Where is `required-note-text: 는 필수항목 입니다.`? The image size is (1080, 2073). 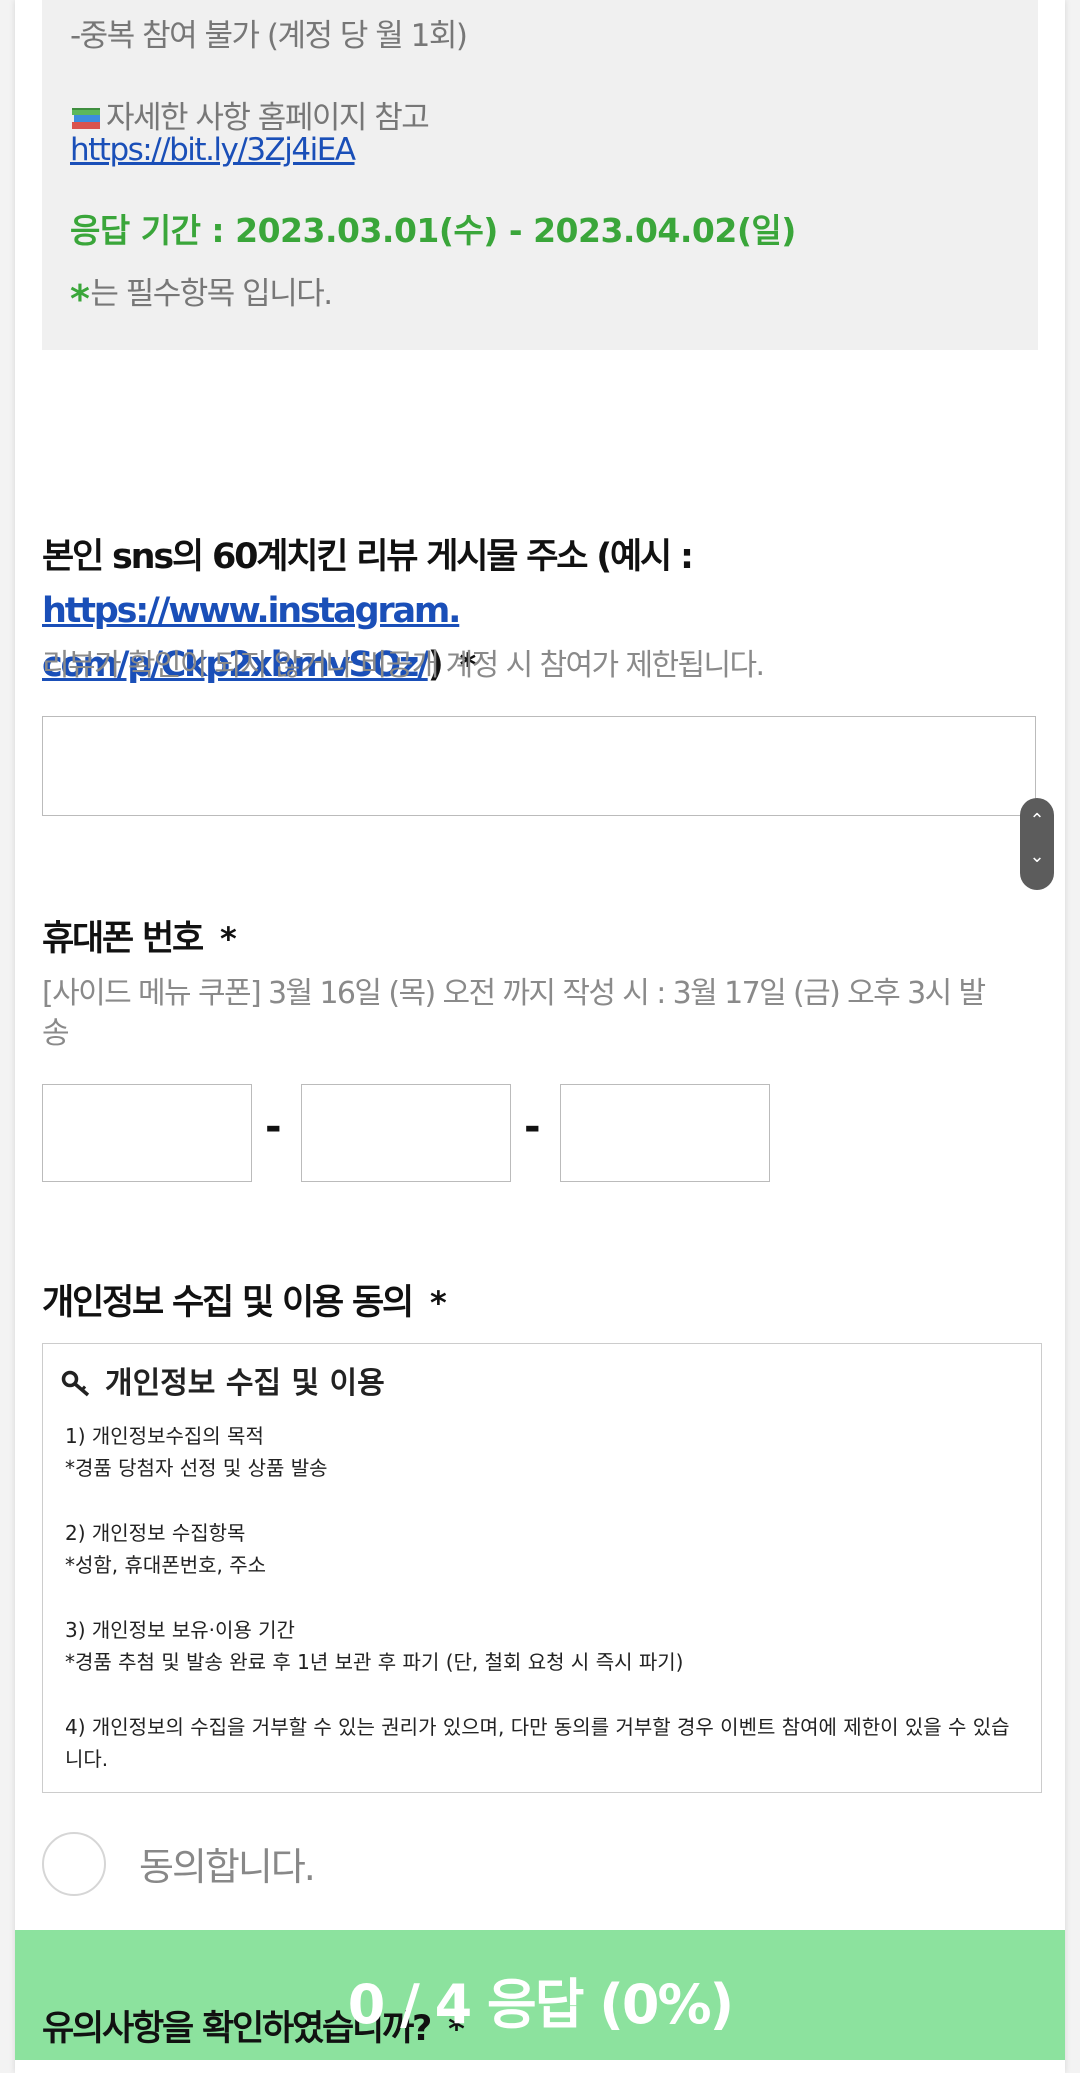
required-note-text: 는 필수항목 입니다. is located at coordinates (211, 294).